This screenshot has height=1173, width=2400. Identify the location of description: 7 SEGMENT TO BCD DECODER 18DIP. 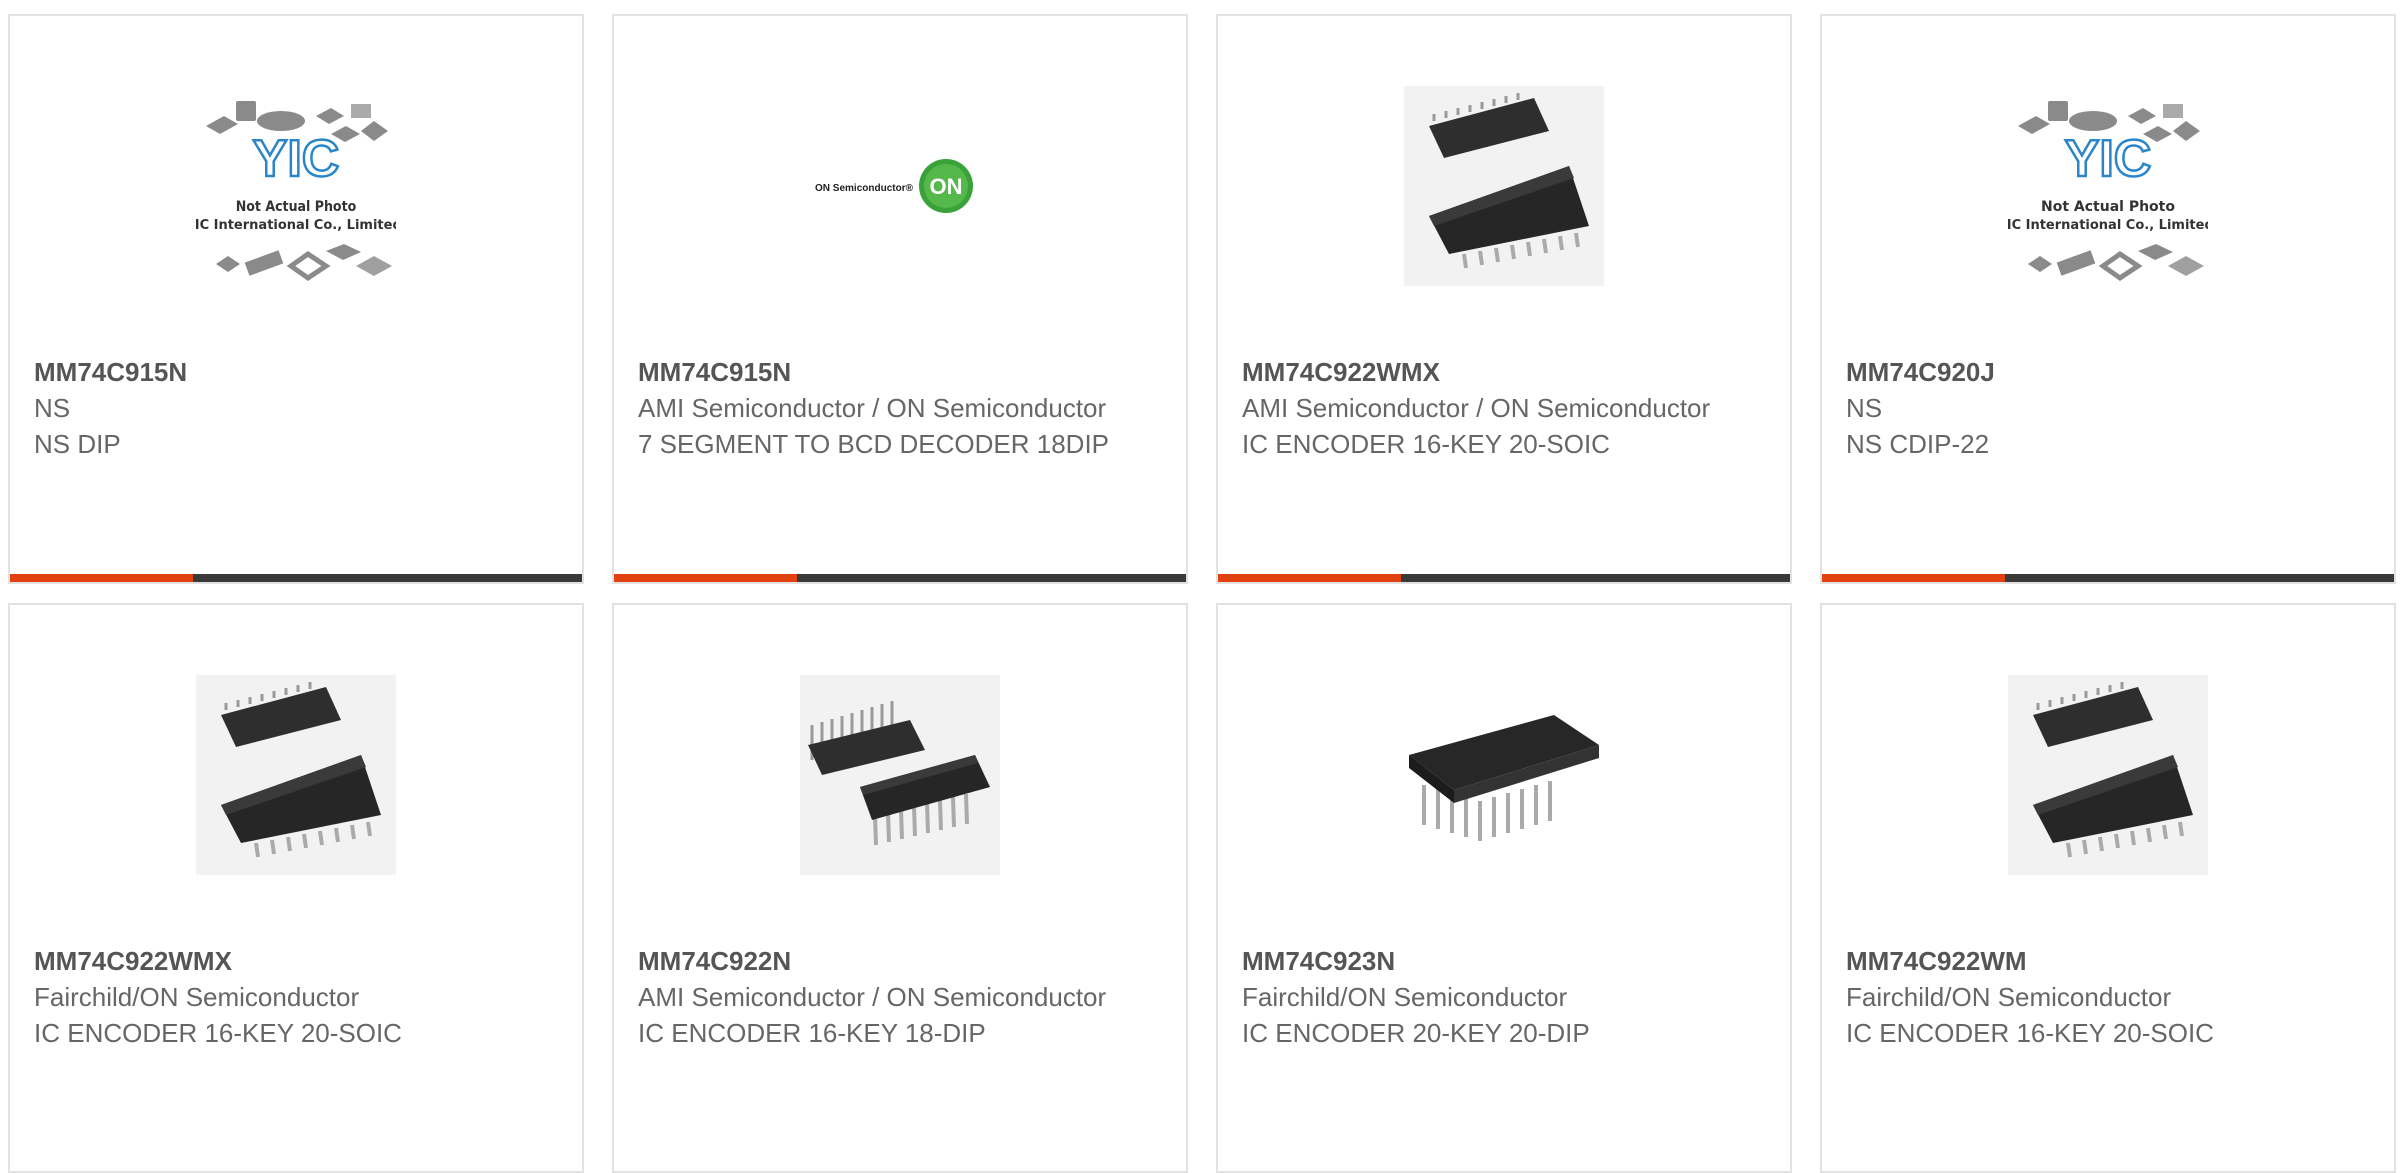
(874, 444).